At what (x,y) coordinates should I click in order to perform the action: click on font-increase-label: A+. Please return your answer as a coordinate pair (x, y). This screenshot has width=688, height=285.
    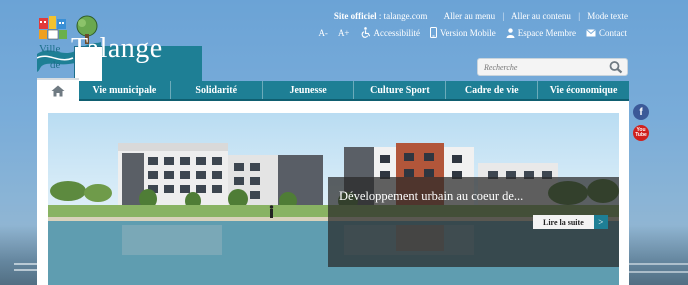
    Looking at the image, I should click on (343, 32).